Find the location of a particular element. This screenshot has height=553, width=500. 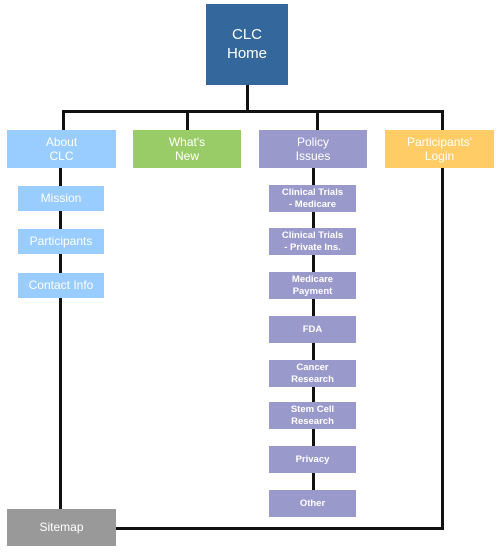

connector-policy-up is located at coordinates (317, 120).